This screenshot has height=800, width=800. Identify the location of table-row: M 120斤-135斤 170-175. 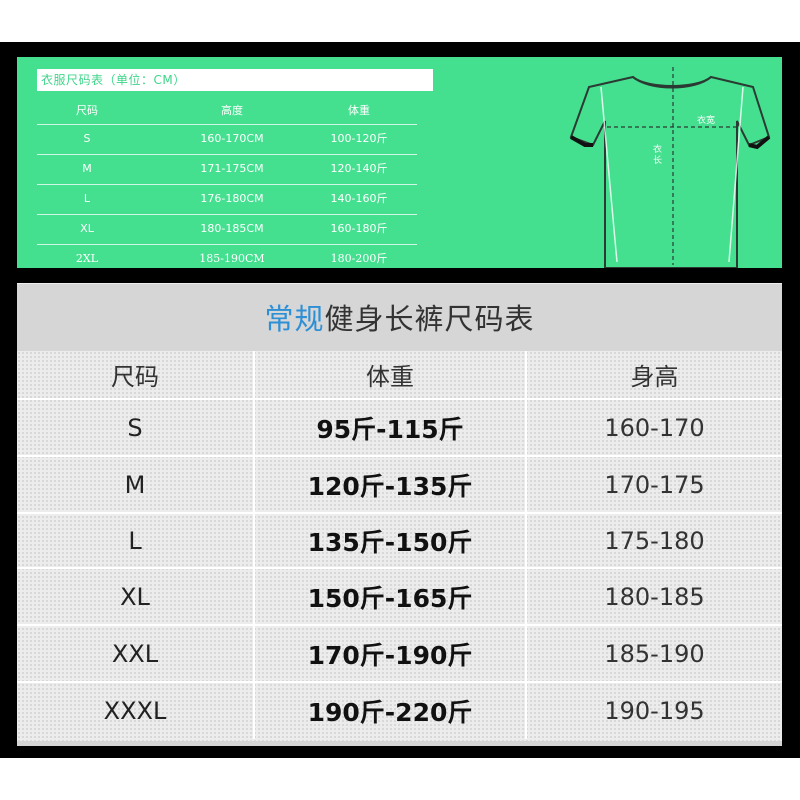
(399, 485).